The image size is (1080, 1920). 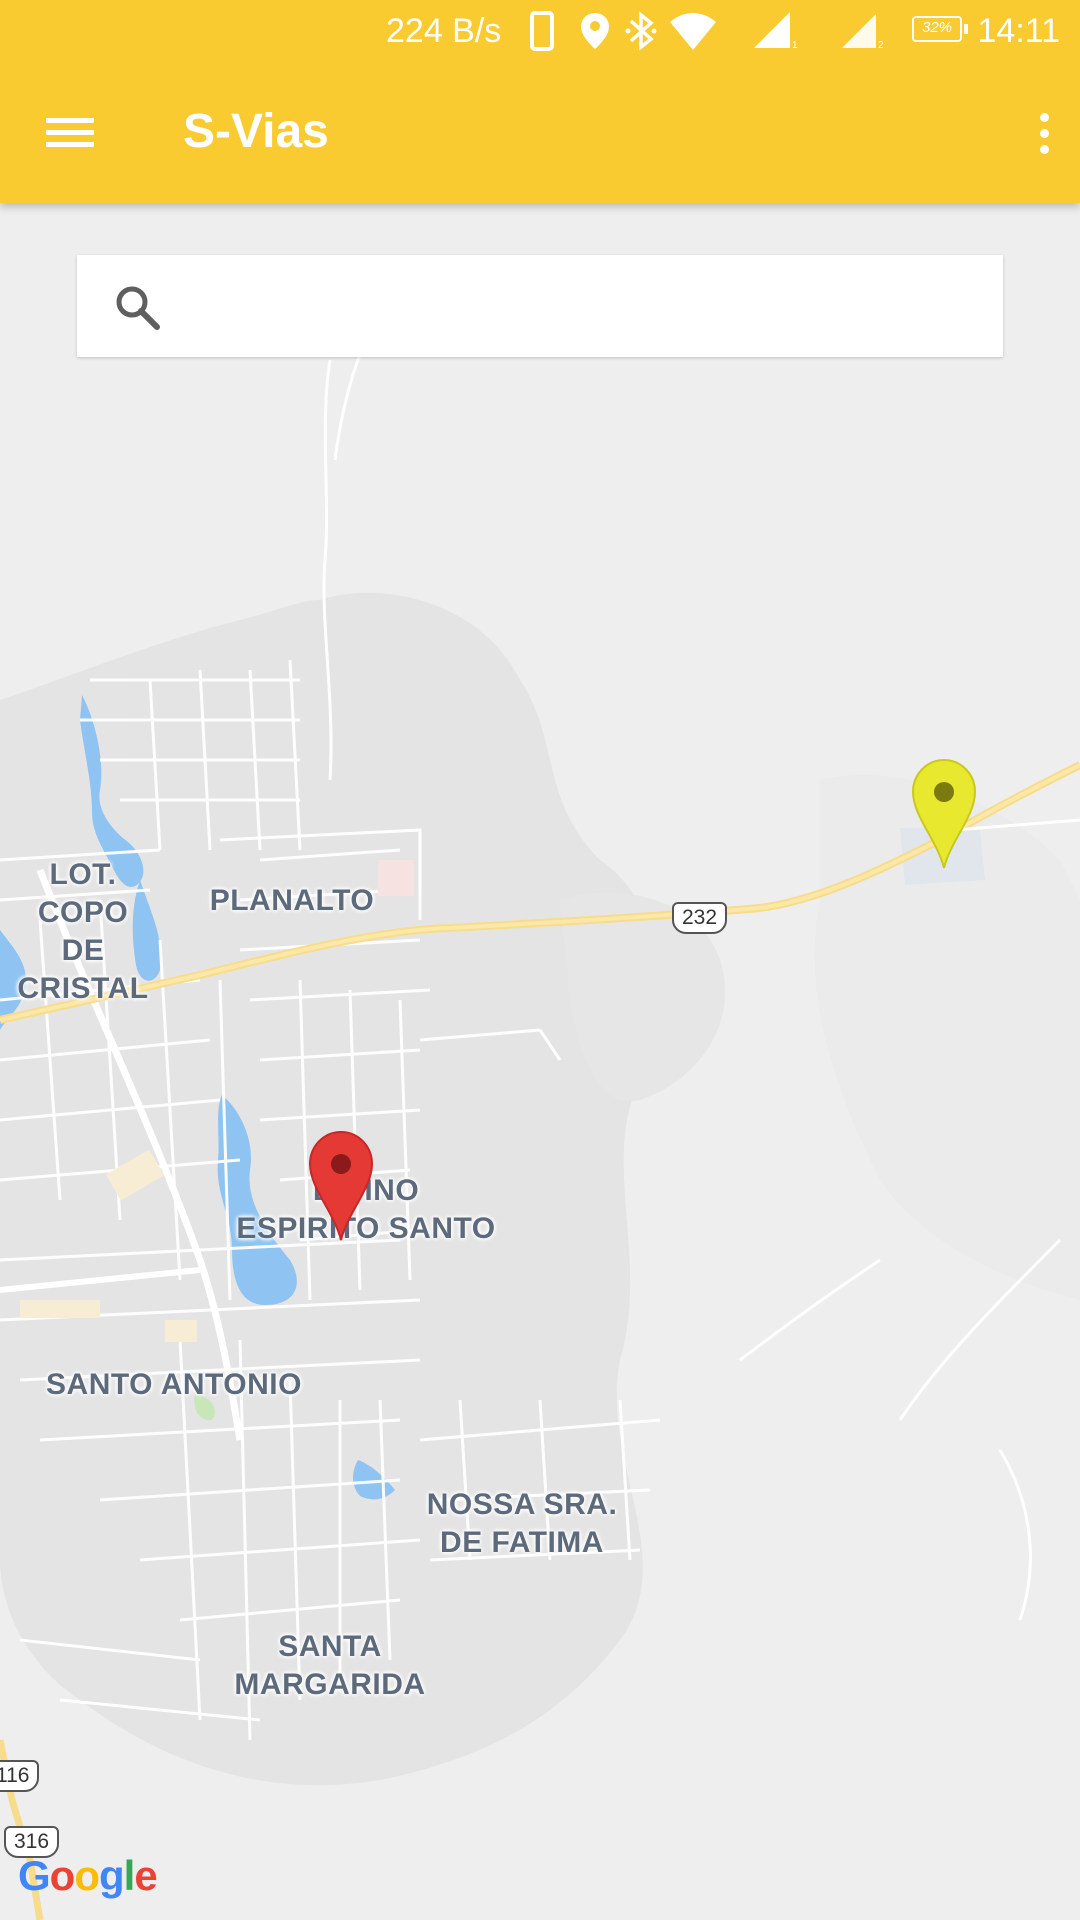 I want to click on current-location-marker, so click(x=341, y=1186).